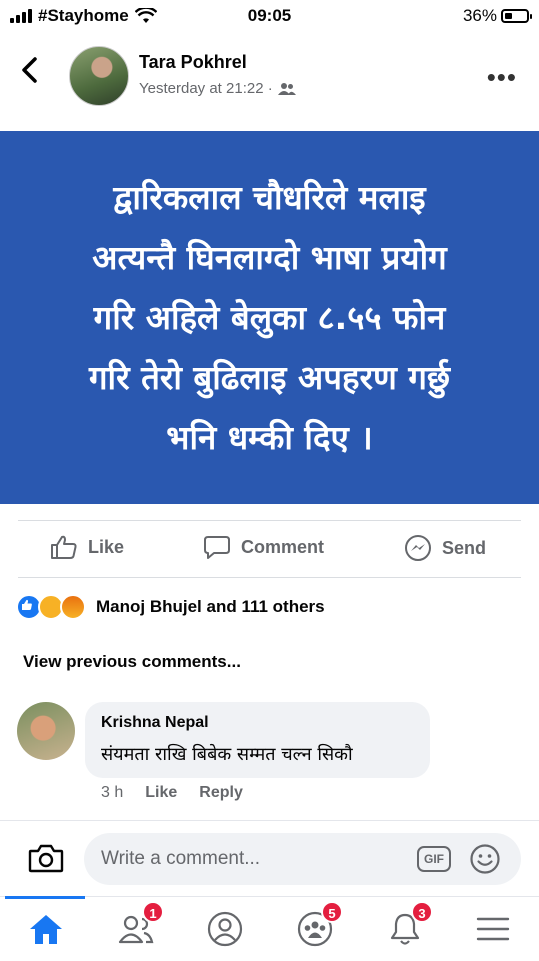  Describe the element at coordinates (45, 897) in the screenshot. I see `active-tab-indicator` at that location.